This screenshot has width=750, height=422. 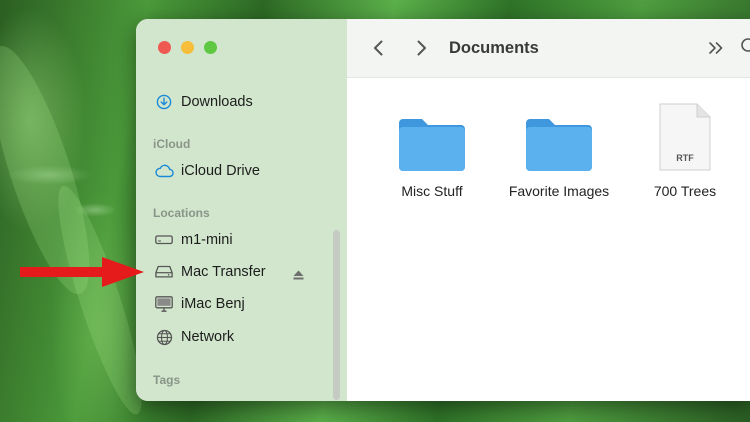 I want to click on globe-icon, so click(x=164, y=337).